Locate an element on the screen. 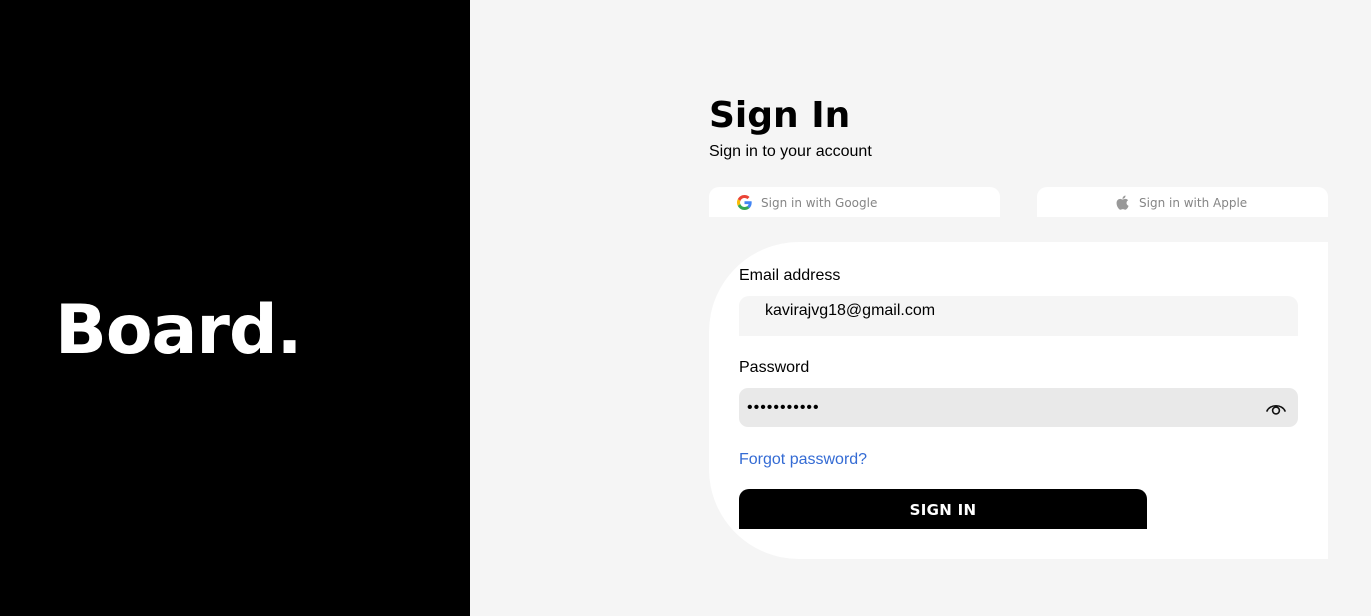 This screenshot has height=616, width=1371. password-field-wrapper is located at coordinates (1018, 407).